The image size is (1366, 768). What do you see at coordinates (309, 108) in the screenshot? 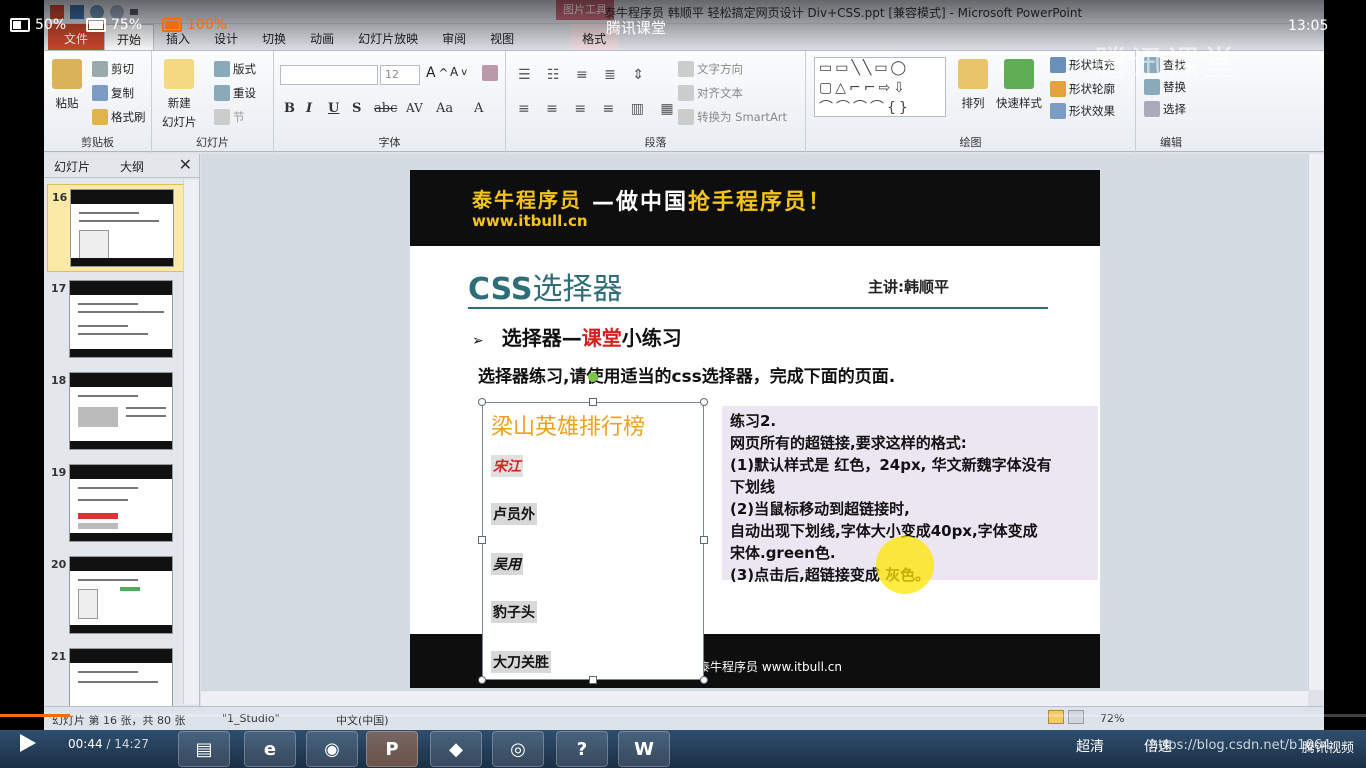
I see `italic-button: I` at bounding box center [309, 108].